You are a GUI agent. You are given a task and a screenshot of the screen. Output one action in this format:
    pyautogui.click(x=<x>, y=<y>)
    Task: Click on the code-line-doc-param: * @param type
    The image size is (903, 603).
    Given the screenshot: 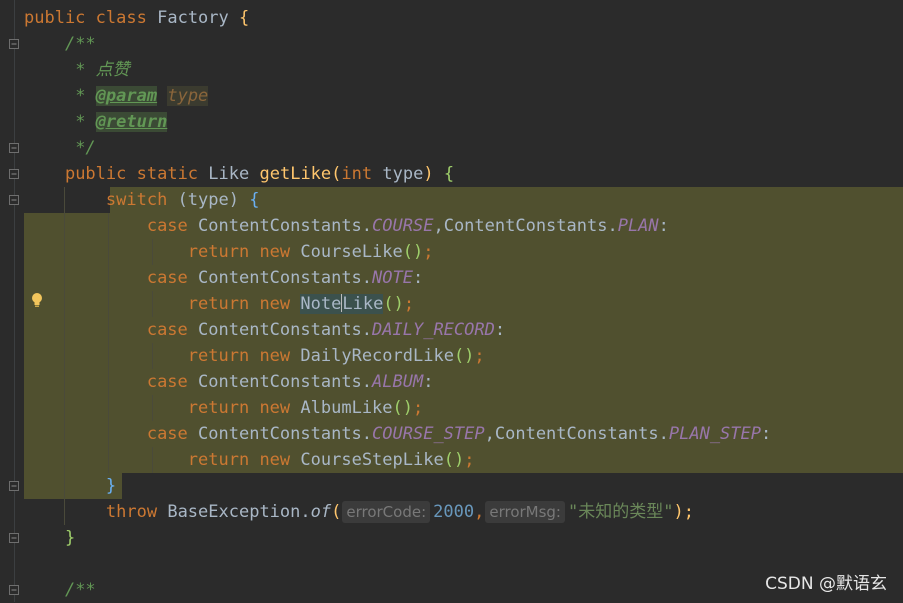 What is the action you would take?
    pyautogui.click(x=116, y=96)
    